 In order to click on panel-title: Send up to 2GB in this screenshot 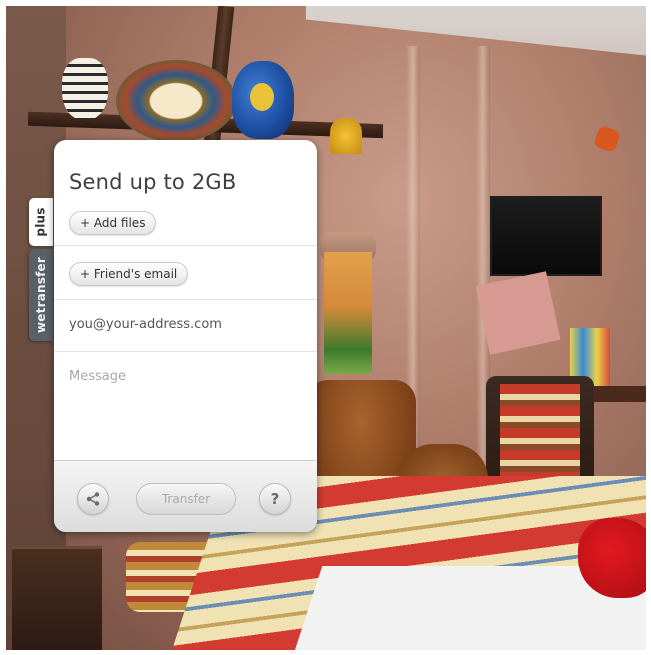, I will do `click(153, 182)`.